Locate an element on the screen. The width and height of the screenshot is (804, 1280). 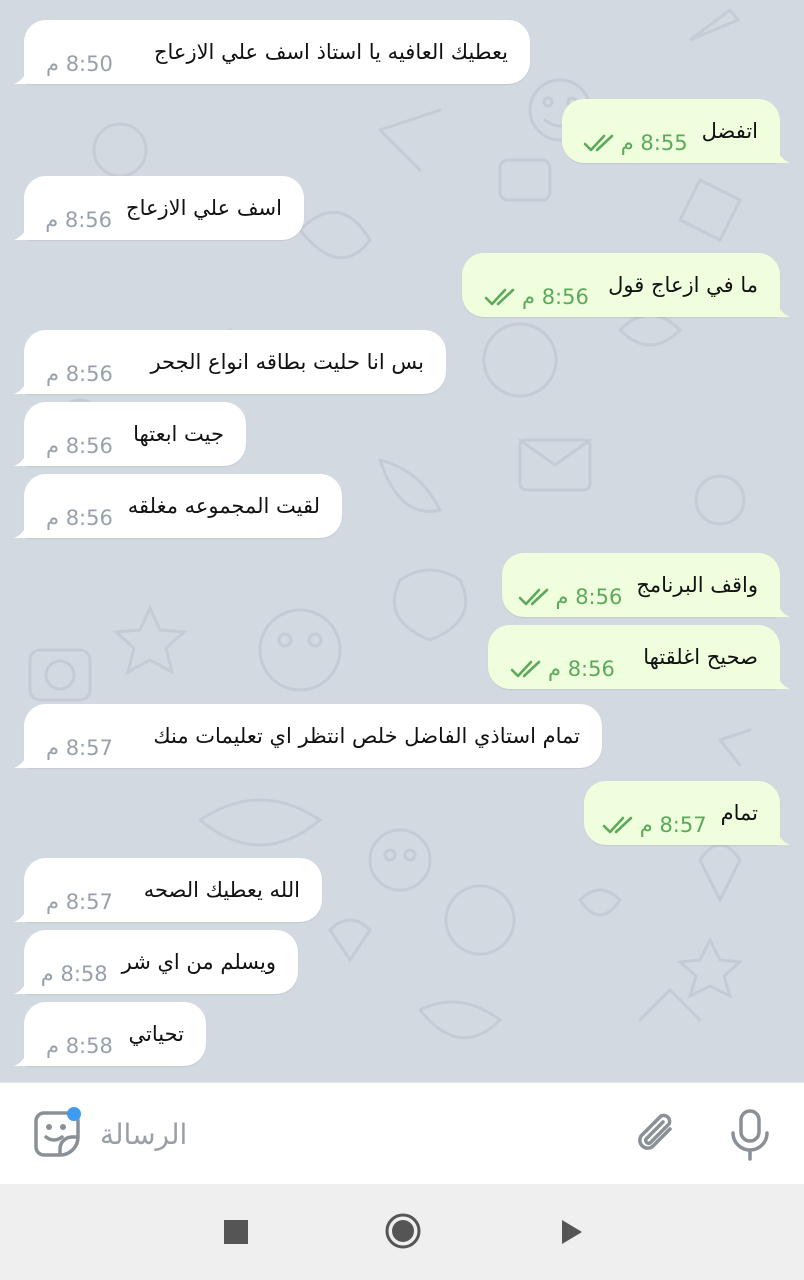
message-meta: 8:55 م is located at coordinates (635, 143).